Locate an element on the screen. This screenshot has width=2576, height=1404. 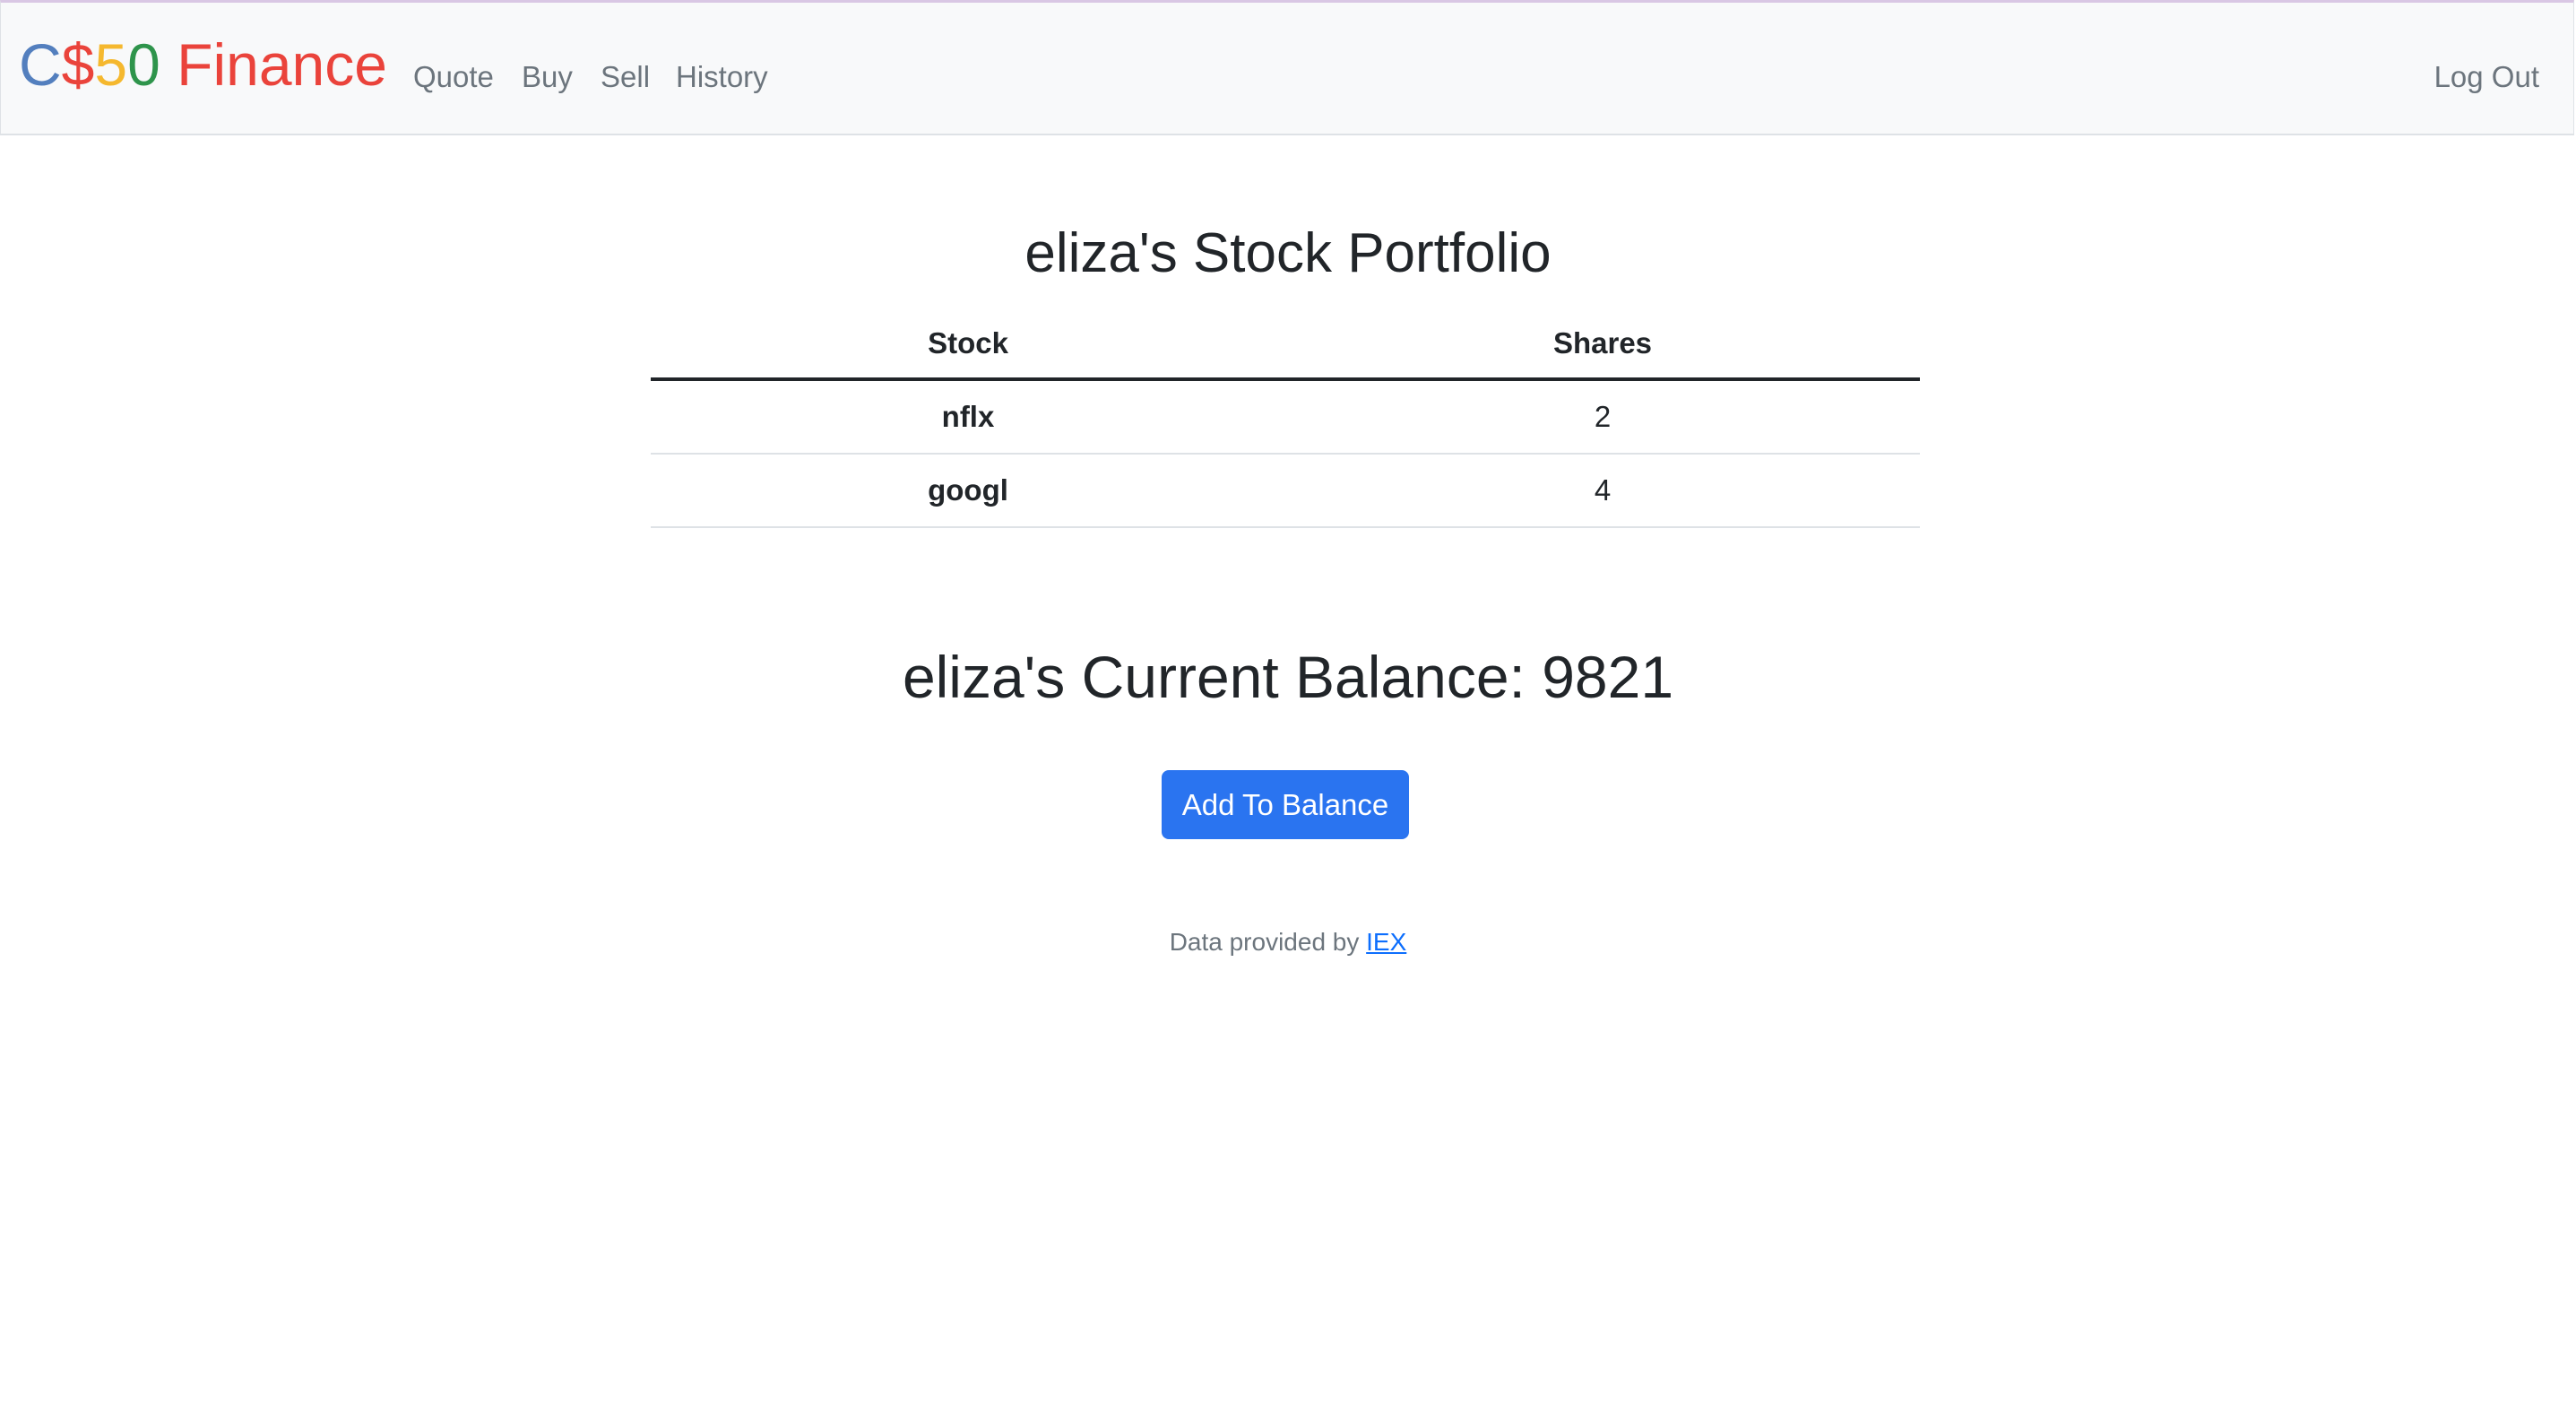
brand-letter-c: C is located at coordinates (40, 64).